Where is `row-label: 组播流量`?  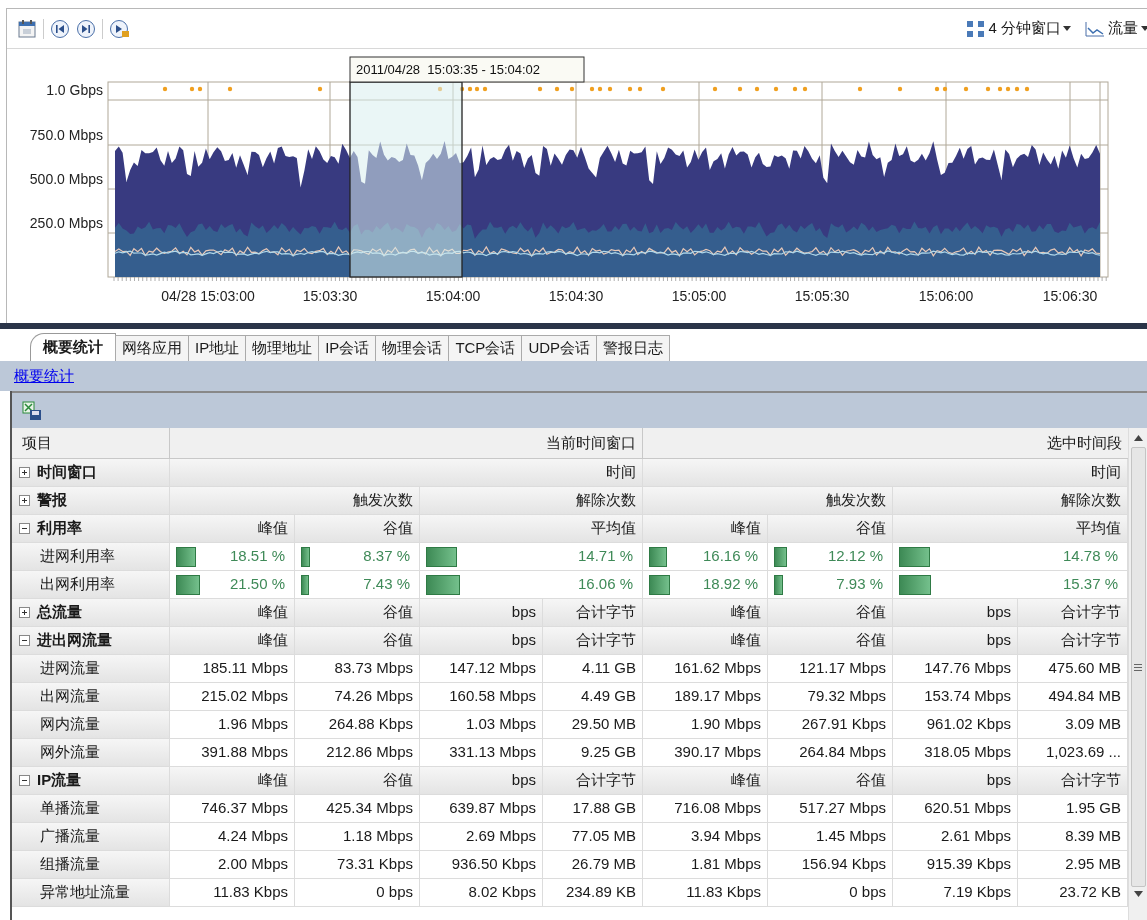 row-label: 组播流量 is located at coordinates (70, 864).